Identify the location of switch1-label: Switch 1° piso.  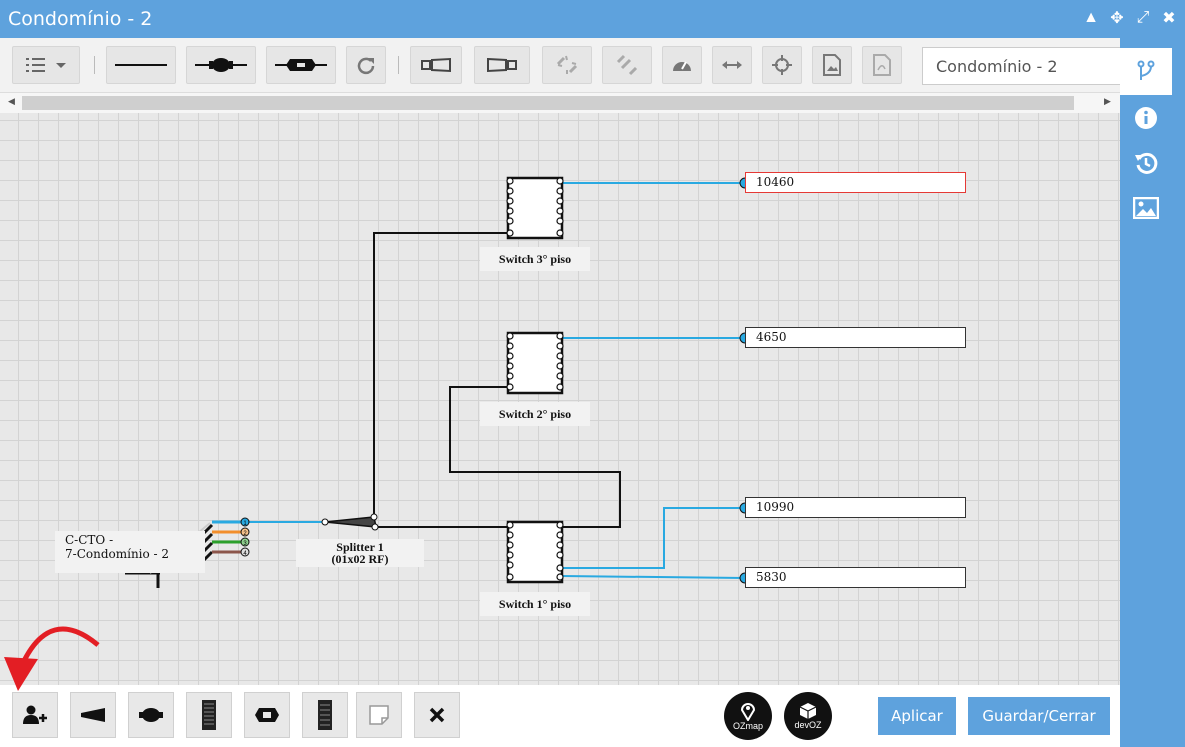
(535, 604).